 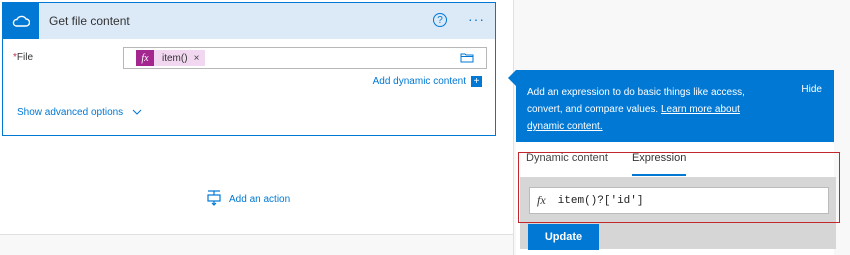 What do you see at coordinates (197, 58) in the screenshot?
I see `remove-token-icon: ×` at bounding box center [197, 58].